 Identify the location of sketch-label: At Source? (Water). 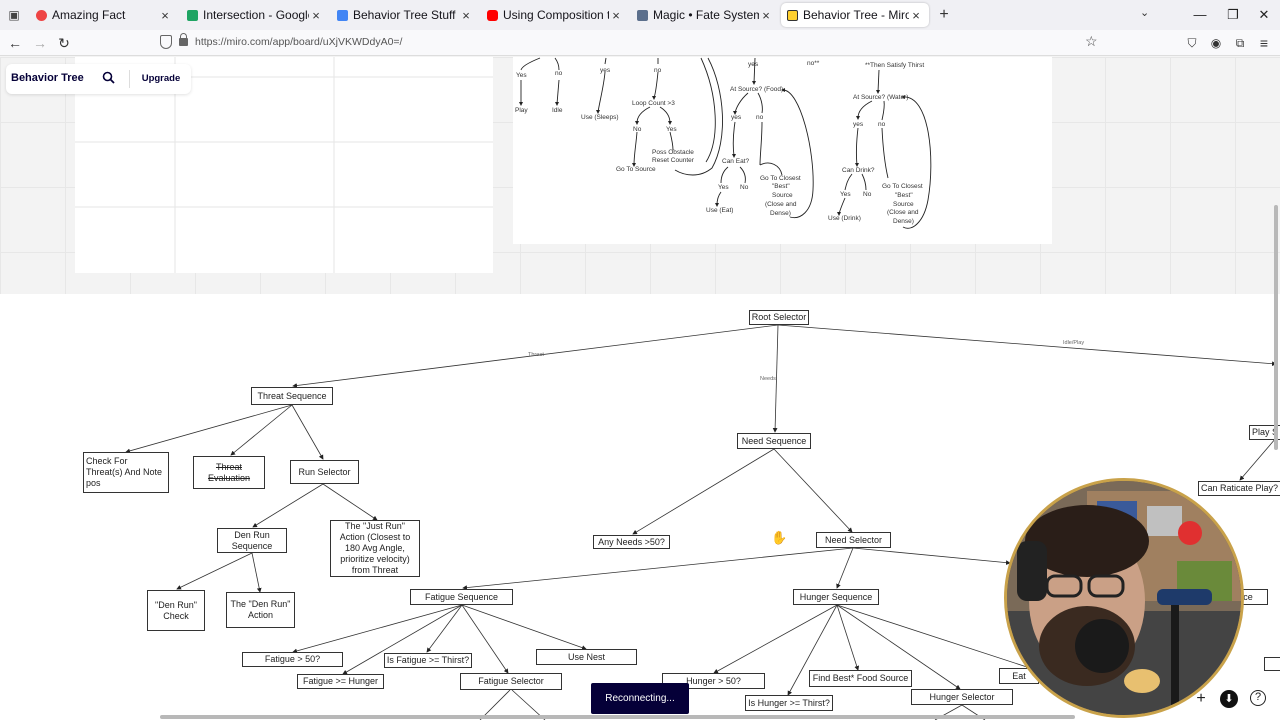
(881, 97).